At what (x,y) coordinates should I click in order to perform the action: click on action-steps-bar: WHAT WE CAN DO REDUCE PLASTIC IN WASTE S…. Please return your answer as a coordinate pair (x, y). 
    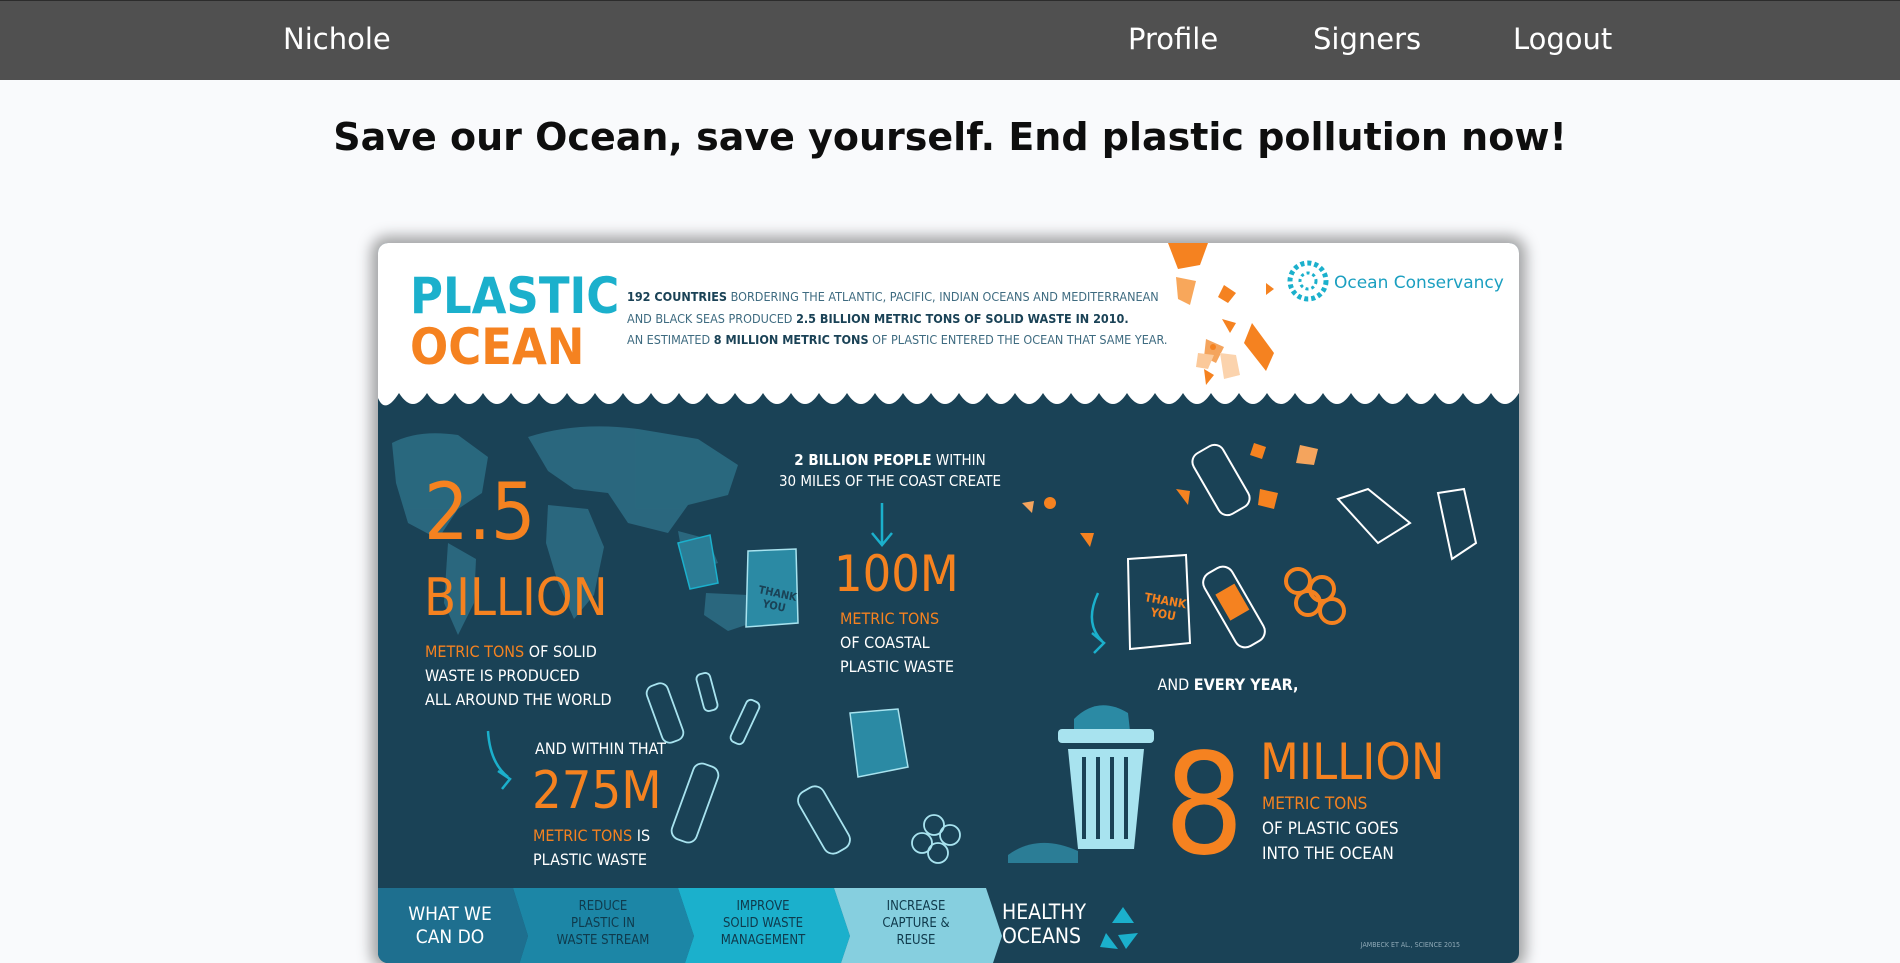
    Looking at the image, I should click on (919, 925).